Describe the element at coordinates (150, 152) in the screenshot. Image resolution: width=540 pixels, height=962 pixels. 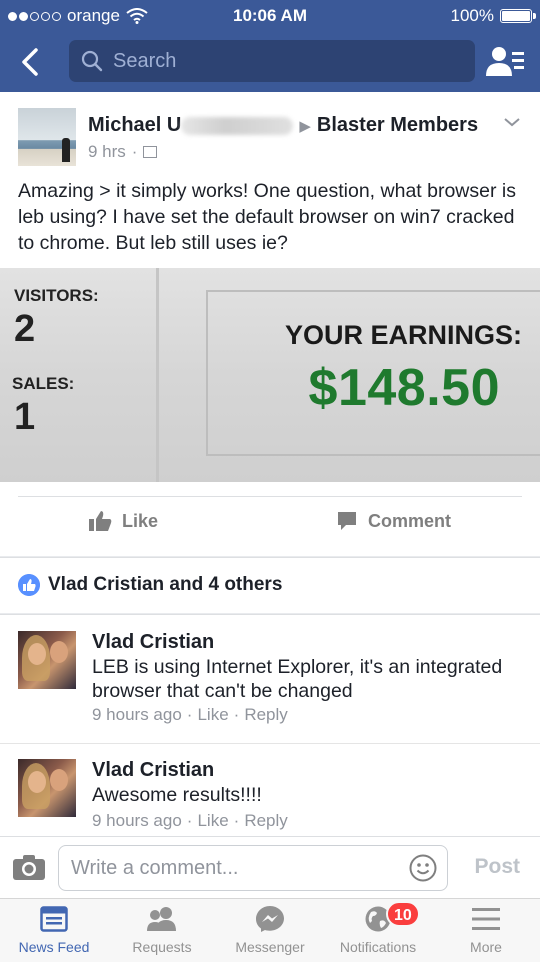
I see `group-privacy-icon` at that location.